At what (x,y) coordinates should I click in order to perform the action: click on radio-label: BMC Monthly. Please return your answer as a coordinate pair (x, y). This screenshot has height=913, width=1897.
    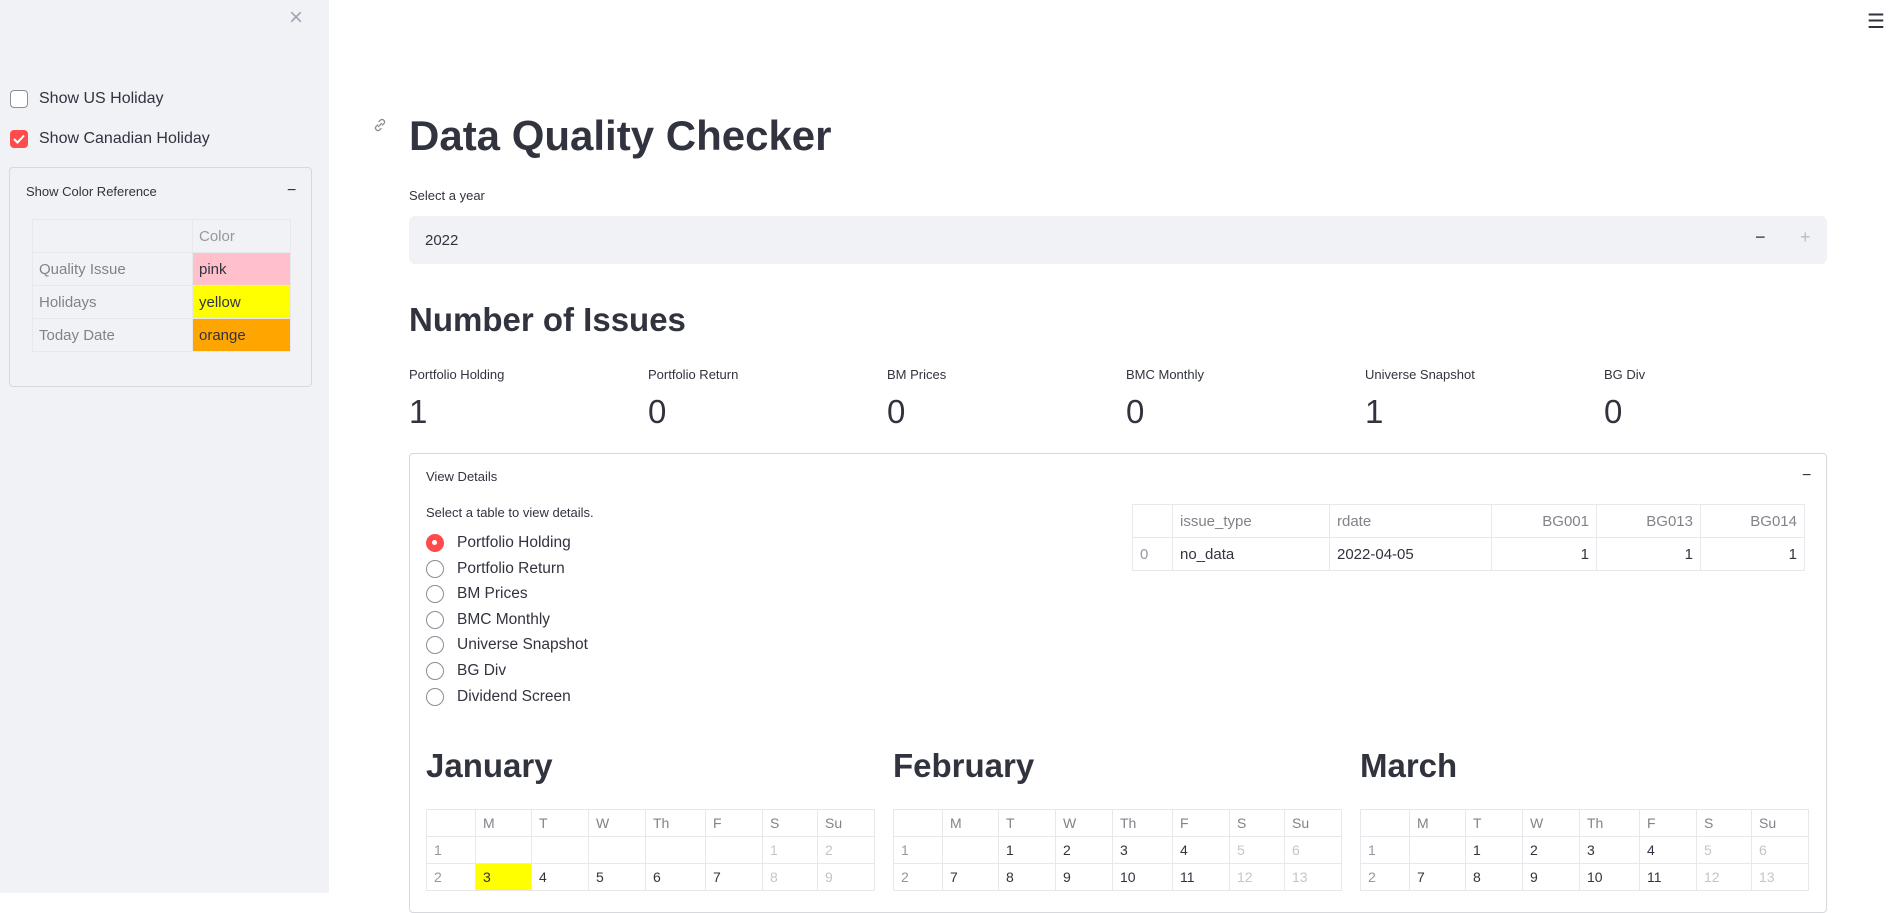
    Looking at the image, I should click on (504, 619).